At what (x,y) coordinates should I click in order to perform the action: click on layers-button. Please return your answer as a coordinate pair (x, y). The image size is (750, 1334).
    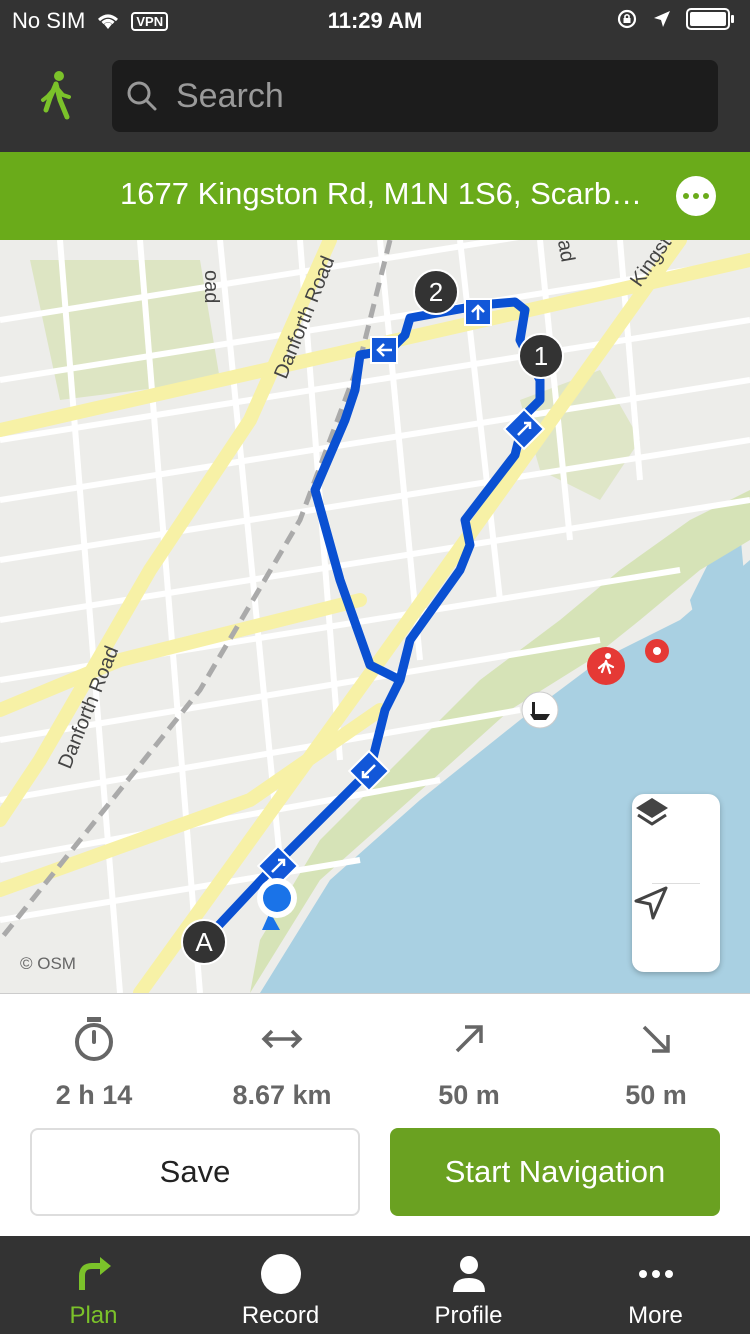
    Looking at the image, I should click on (676, 838).